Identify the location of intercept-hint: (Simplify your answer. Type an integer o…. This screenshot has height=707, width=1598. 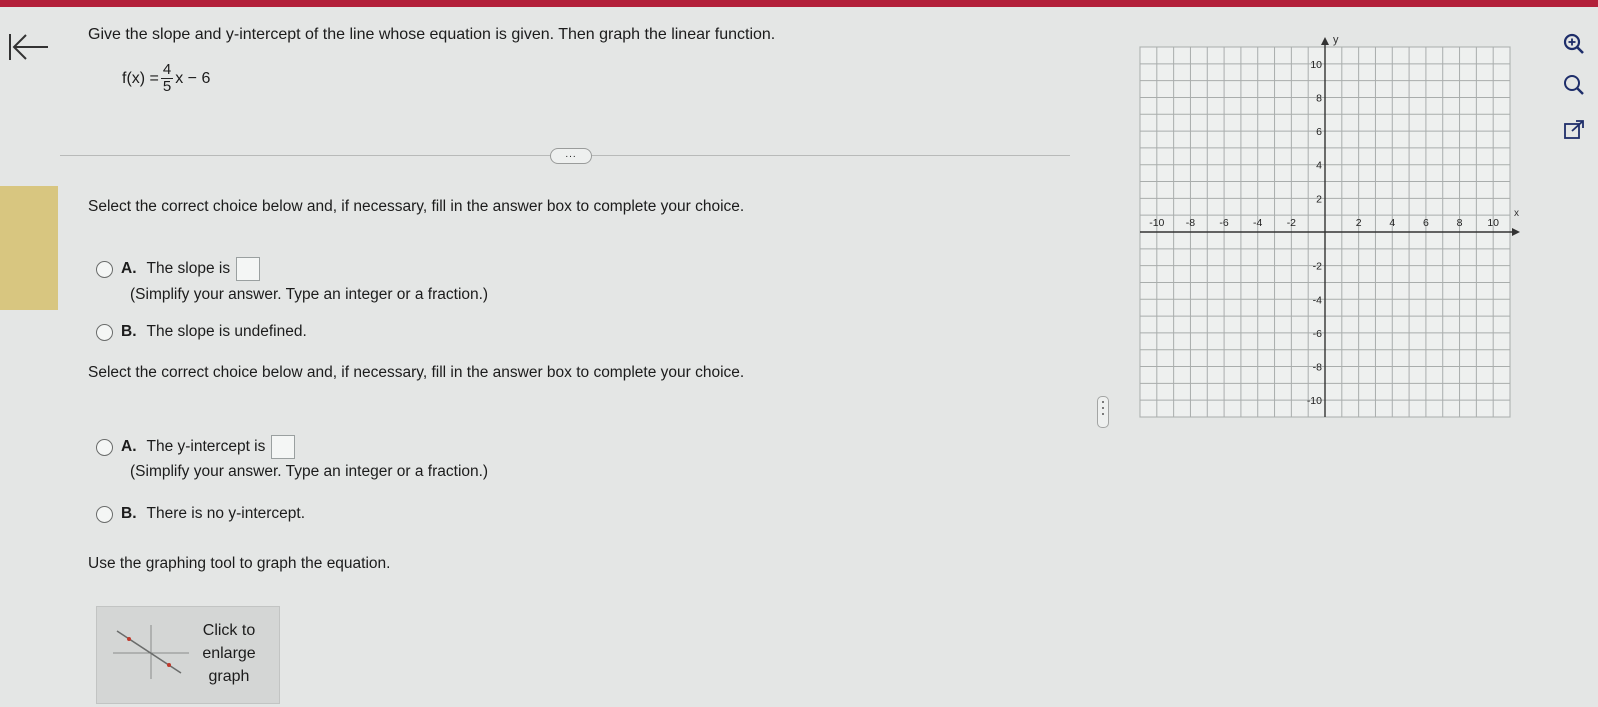
(309, 471).